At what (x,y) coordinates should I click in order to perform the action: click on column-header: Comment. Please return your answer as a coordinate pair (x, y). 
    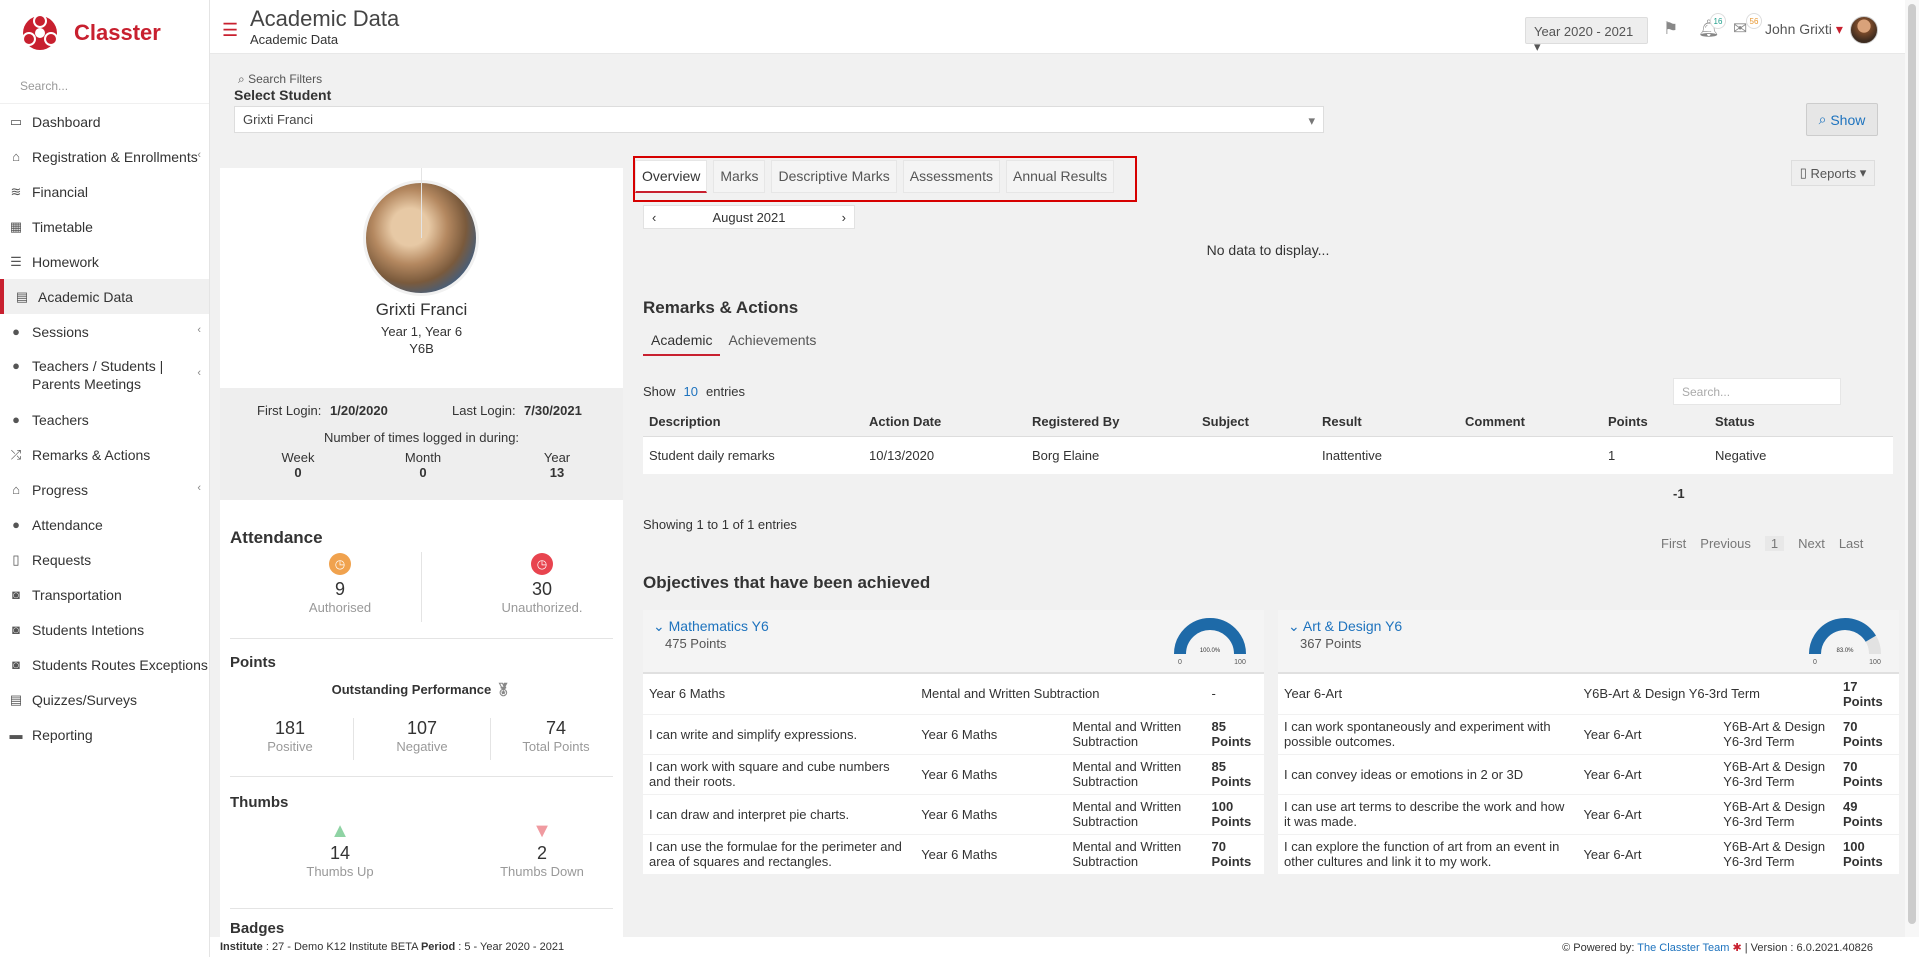
    Looking at the image, I should click on (1530, 422).